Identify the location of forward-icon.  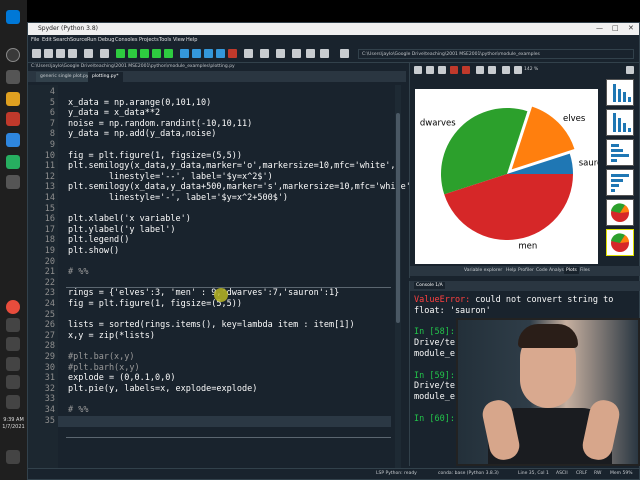
(310, 53).